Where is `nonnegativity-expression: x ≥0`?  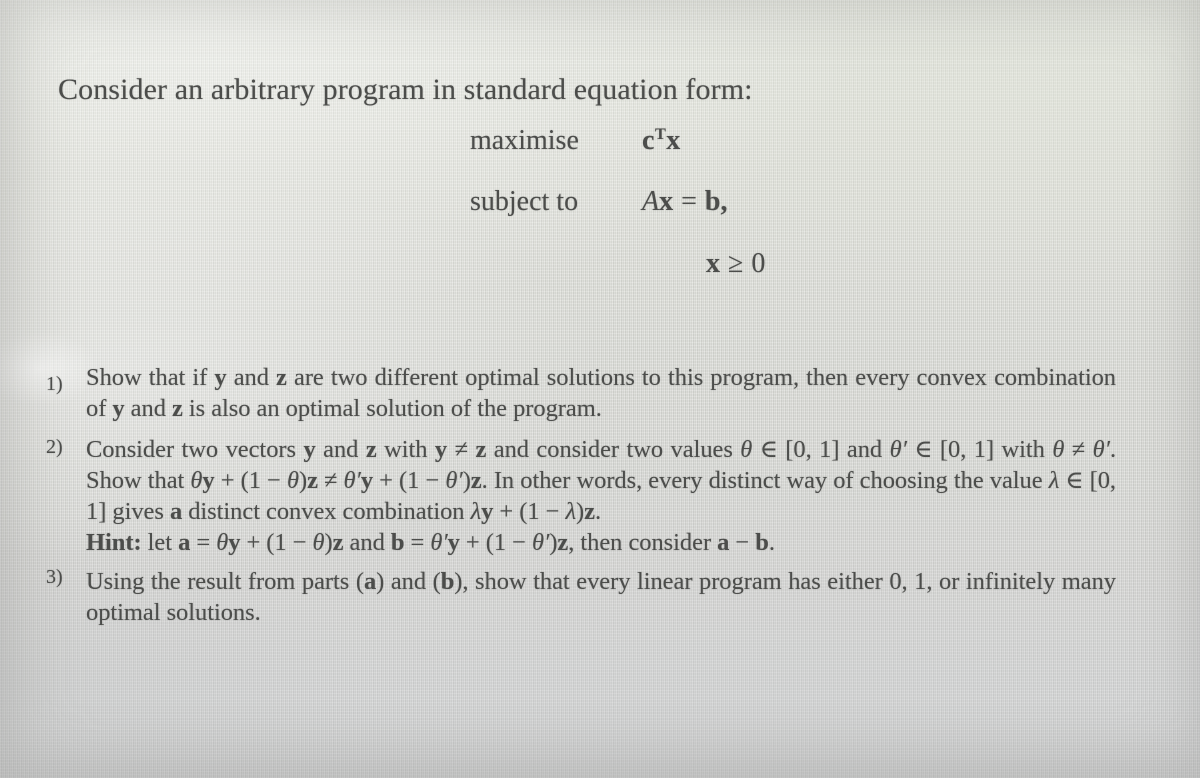
nonnegativity-expression: x ≥0 is located at coordinates (703, 264).